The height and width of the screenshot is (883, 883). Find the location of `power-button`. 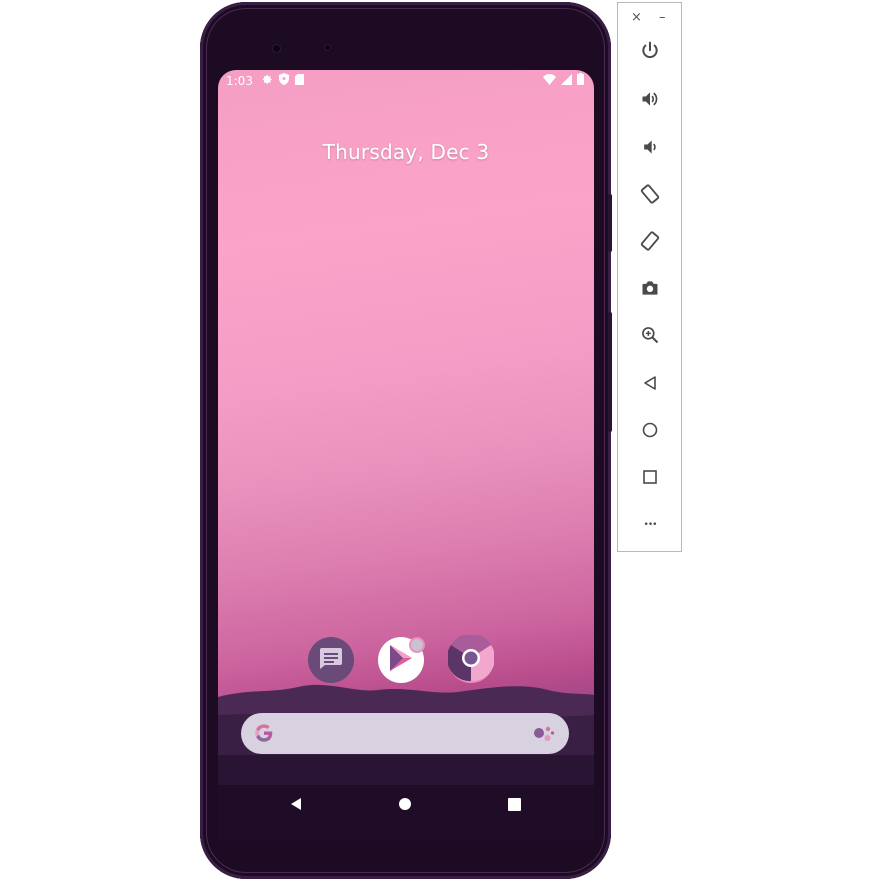

power-button is located at coordinates (650, 53).